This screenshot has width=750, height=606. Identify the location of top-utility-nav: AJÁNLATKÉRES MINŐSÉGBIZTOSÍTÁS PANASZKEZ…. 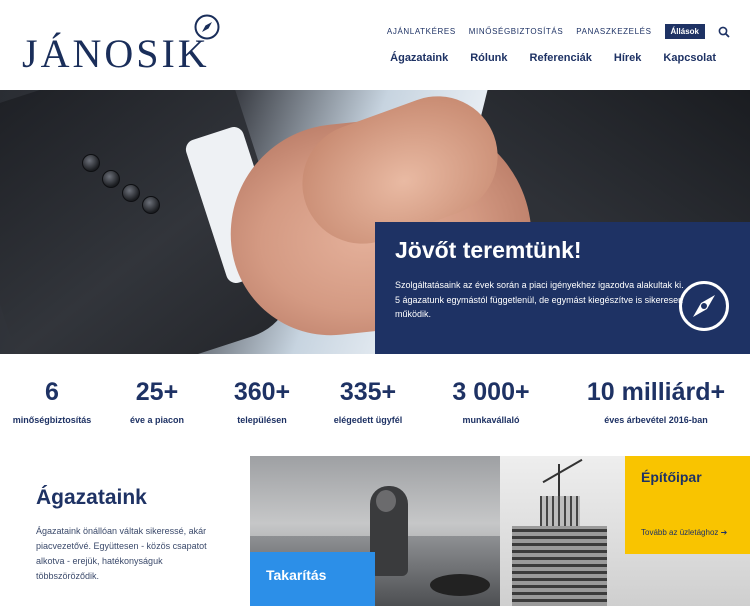
(558, 31).